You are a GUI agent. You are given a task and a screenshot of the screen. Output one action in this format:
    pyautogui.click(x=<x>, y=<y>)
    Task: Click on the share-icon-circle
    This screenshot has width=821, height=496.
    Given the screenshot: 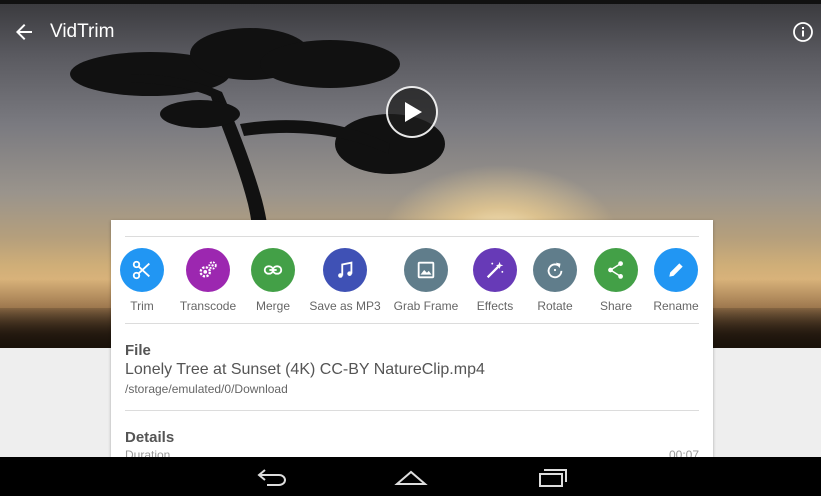 What is the action you would take?
    pyautogui.click(x=616, y=270)
    